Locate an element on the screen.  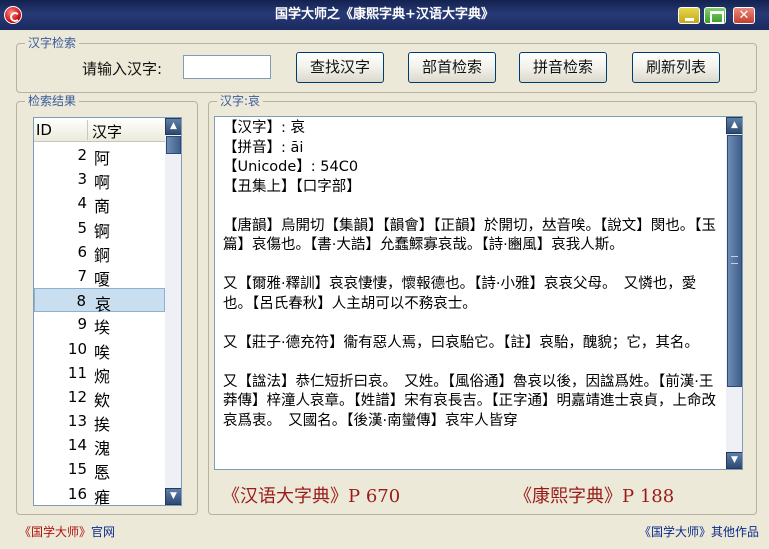
list-item-id: 7 is located at coordinates (82, 275).